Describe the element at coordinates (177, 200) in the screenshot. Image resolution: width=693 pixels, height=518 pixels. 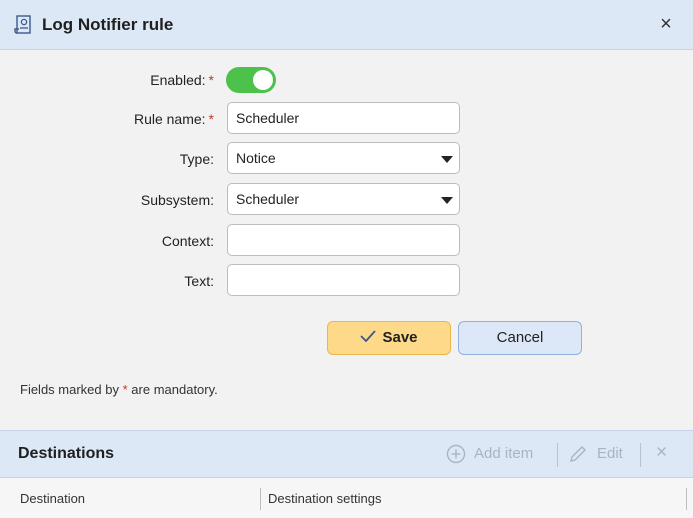
I see `subsystem-label: Subsystem:` at that location.